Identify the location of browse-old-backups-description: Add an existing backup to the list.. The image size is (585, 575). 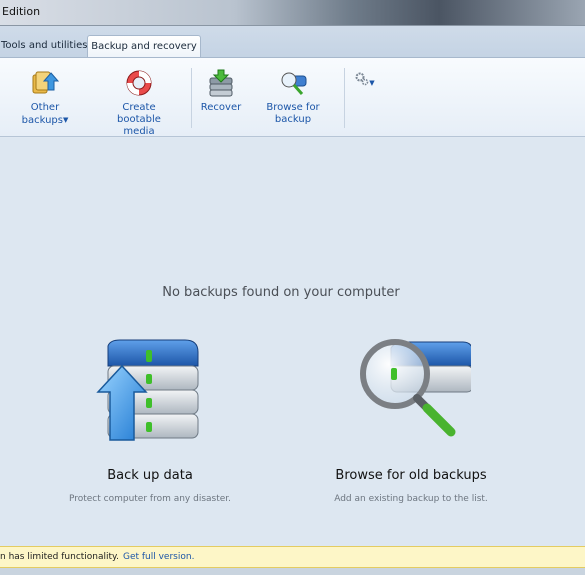
(411, 499).